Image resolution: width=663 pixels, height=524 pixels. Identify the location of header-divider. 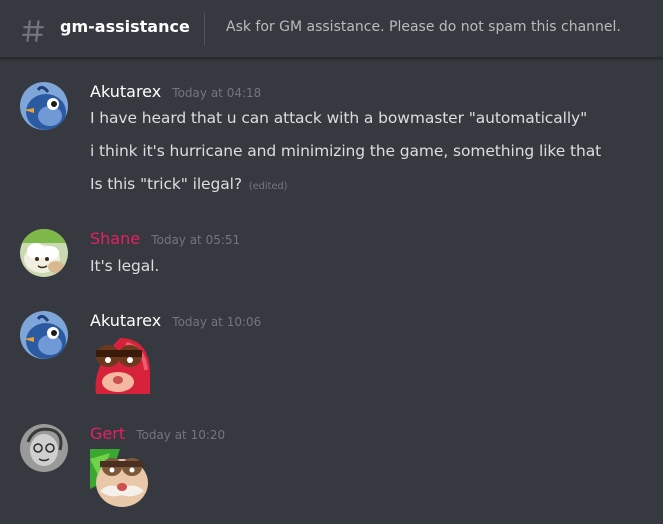
(204, 29).